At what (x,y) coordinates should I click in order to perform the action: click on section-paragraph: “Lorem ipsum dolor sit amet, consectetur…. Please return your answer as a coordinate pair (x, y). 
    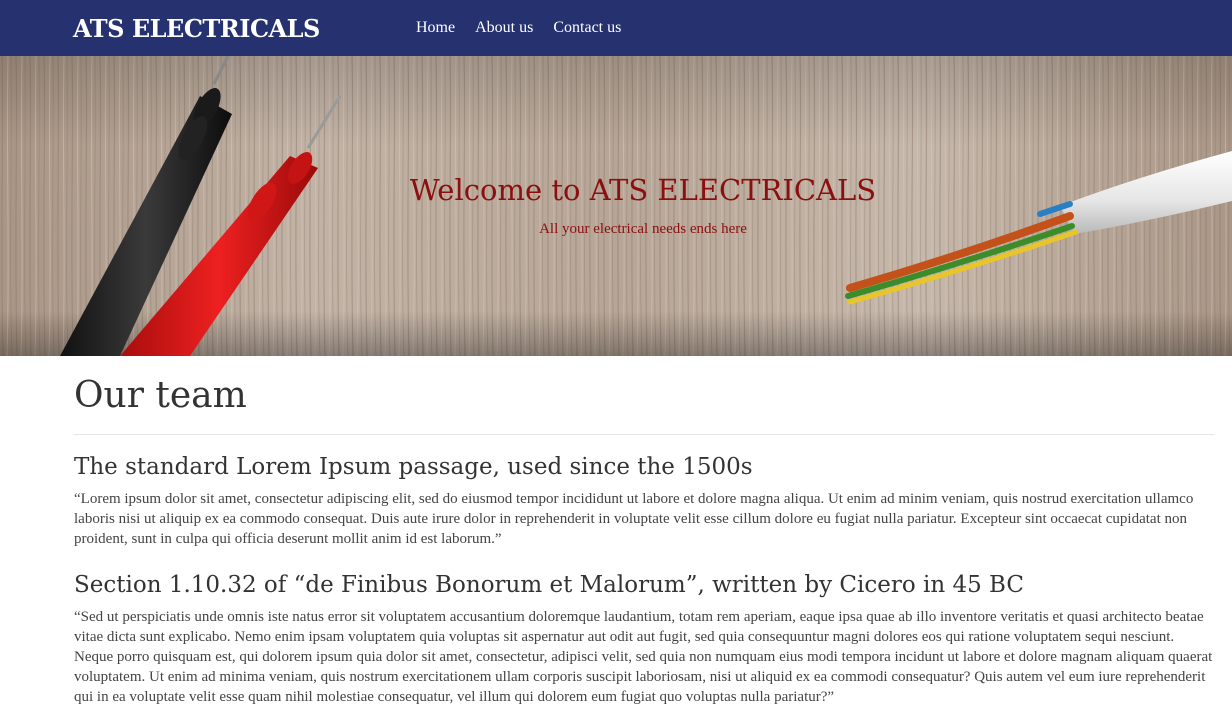
    Looking at the image, I should click on (634, 519).